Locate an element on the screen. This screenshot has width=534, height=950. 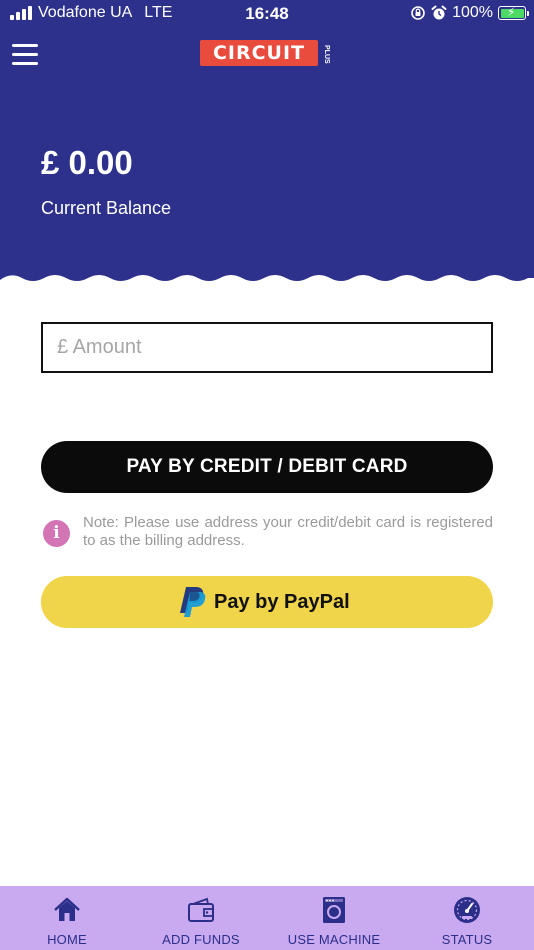
tab-use-machine: USE MACHINE is located at coordinates (334, 918).